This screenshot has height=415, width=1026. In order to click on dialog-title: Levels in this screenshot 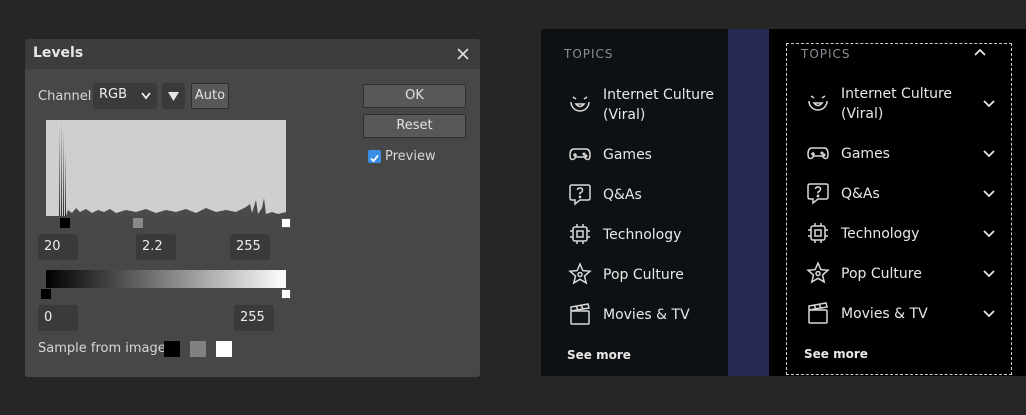, I will do `click(58, 53)`.